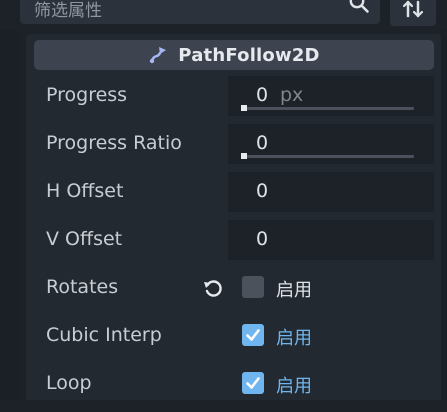 The image size is (447, 412). Describe the element at coordinates (253, 287) in the screenshot. I see `rotates-checkbox` at that location.